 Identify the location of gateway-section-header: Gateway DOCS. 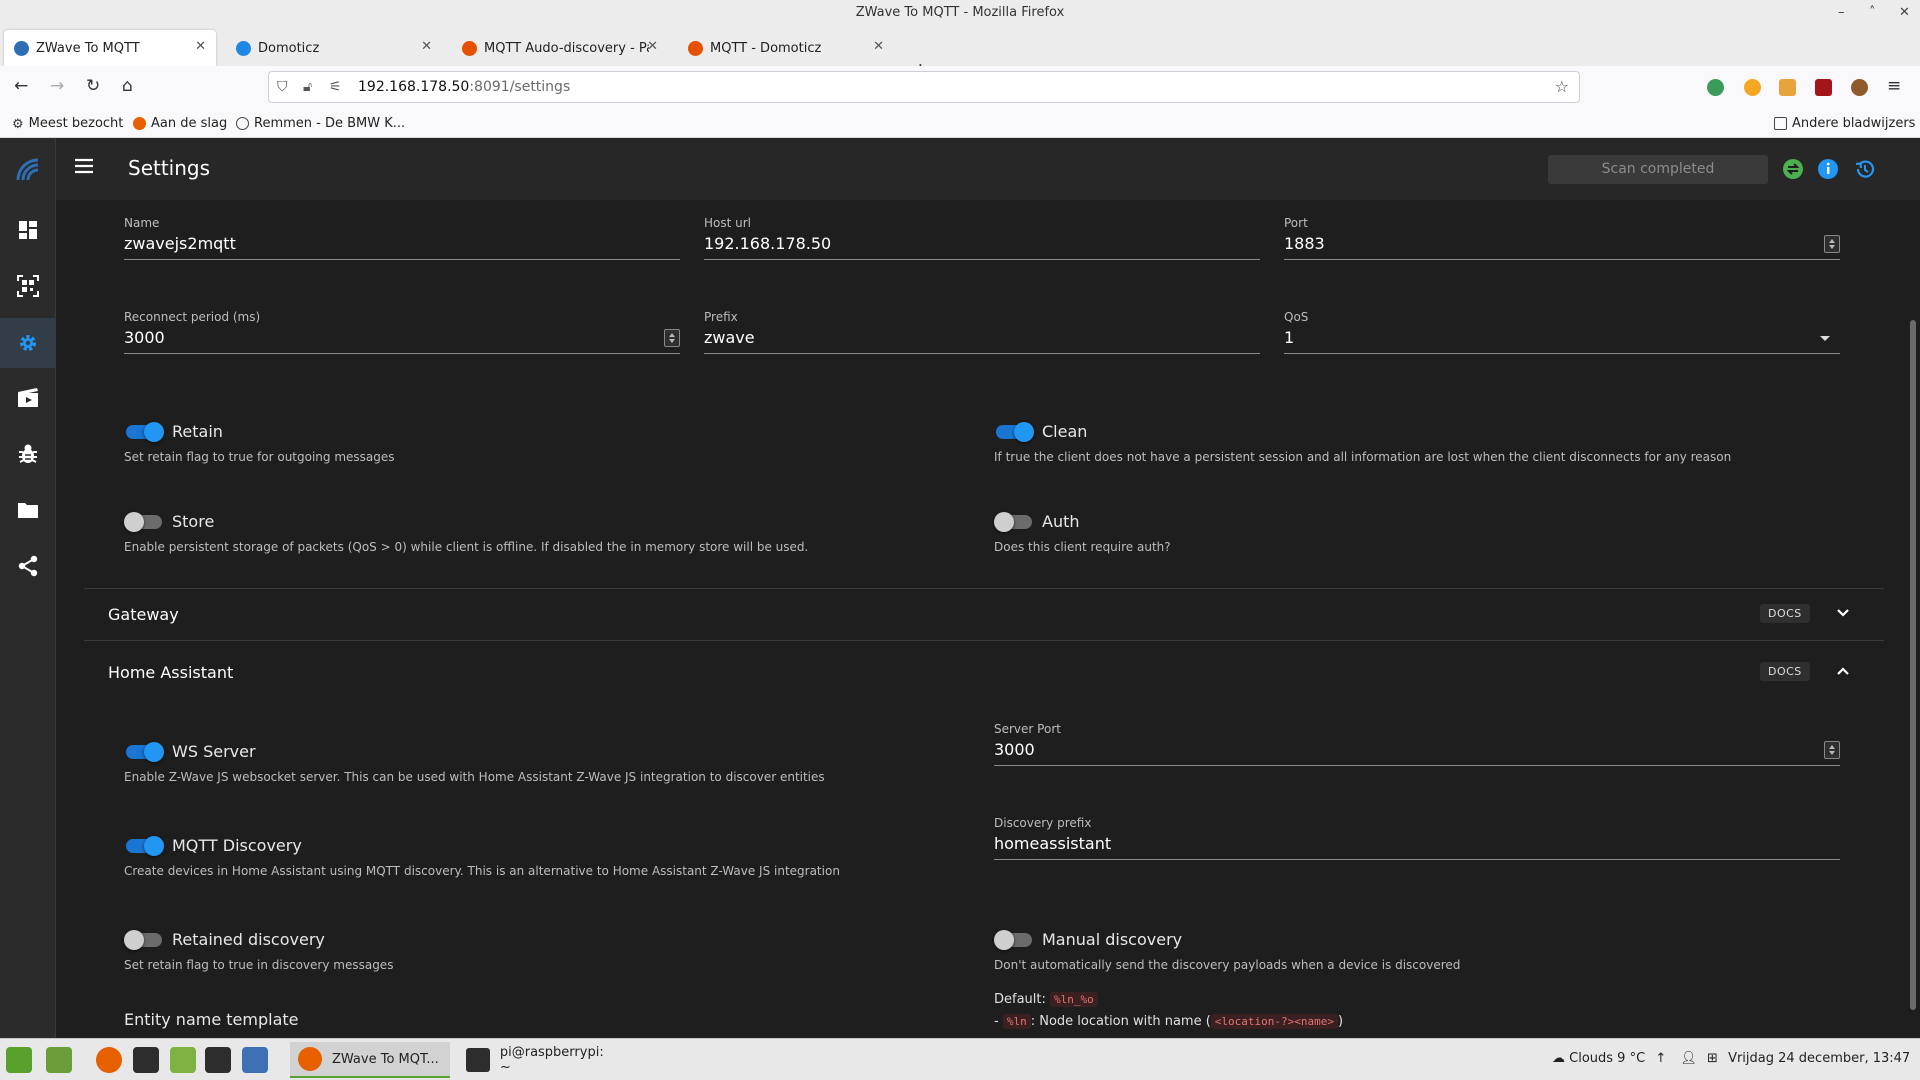
(984, 614).